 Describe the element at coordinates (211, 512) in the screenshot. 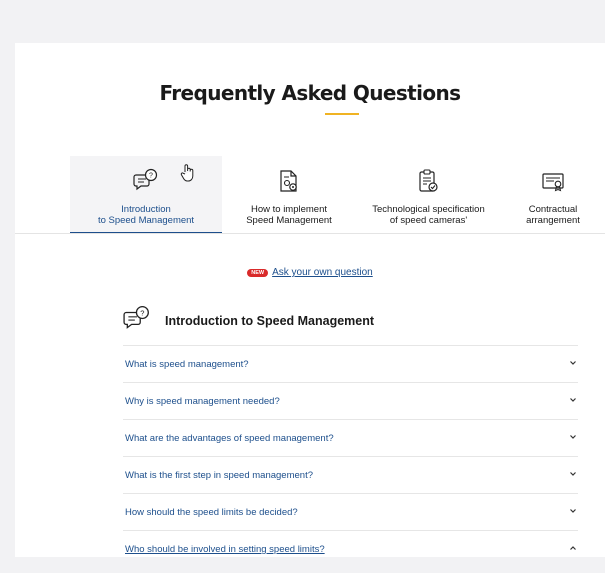

I see `faq-question: How should the speed limits be decided?` at that location.